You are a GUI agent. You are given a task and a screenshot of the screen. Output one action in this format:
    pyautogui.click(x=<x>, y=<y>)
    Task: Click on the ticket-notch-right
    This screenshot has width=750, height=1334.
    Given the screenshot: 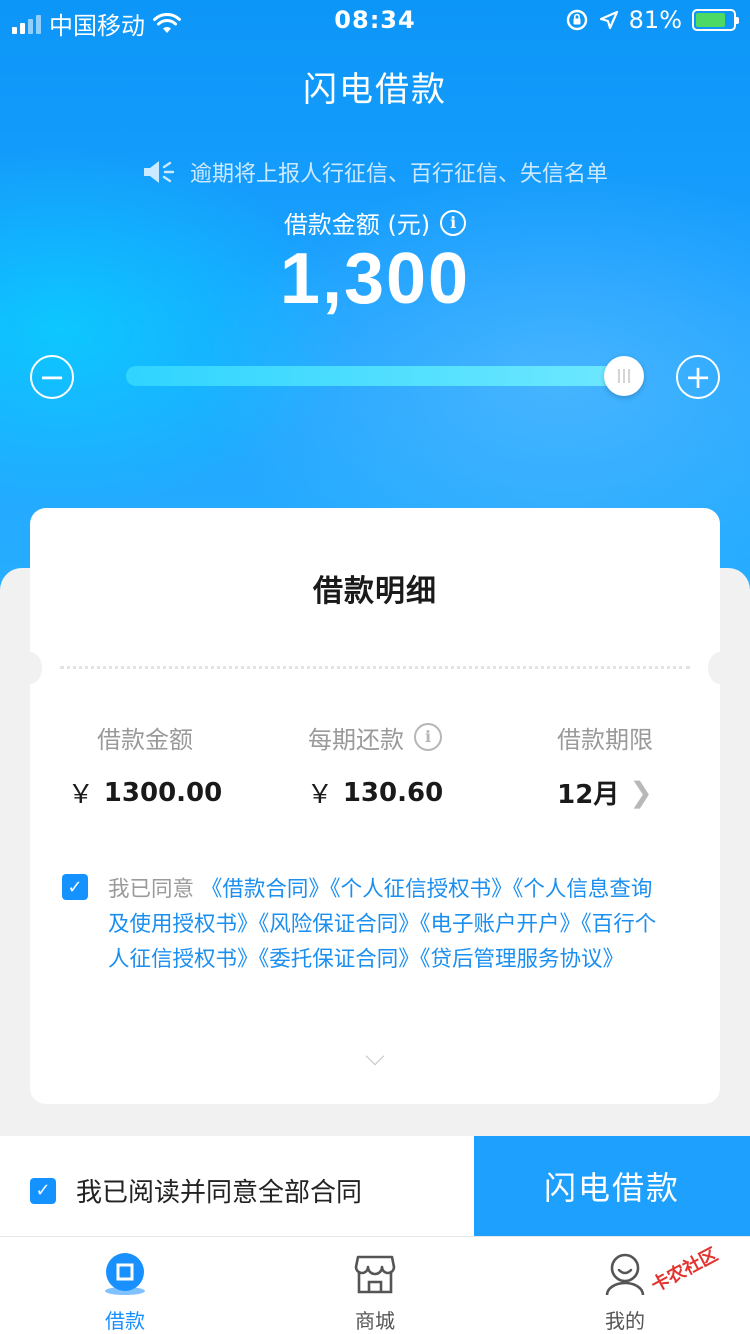 What is the action you would take?
    pyautogui.click(x=720, y=668)
    